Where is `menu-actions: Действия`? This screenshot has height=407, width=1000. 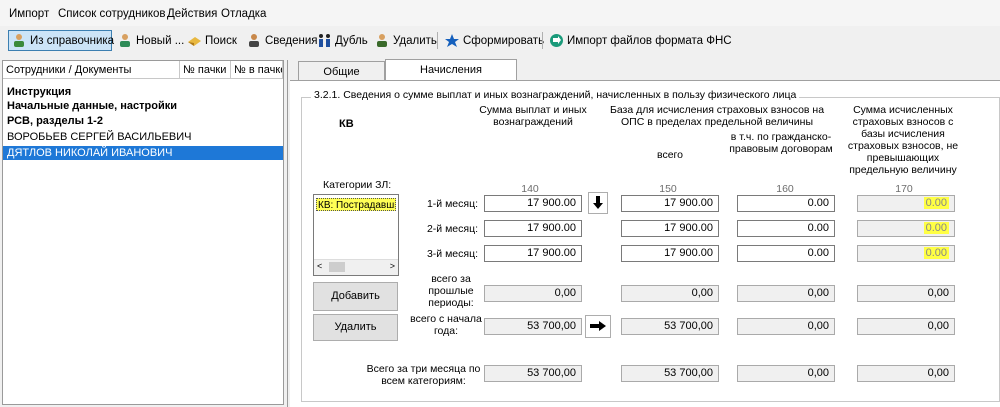
menu-actions: Действия is located at coordinates (192, 14).